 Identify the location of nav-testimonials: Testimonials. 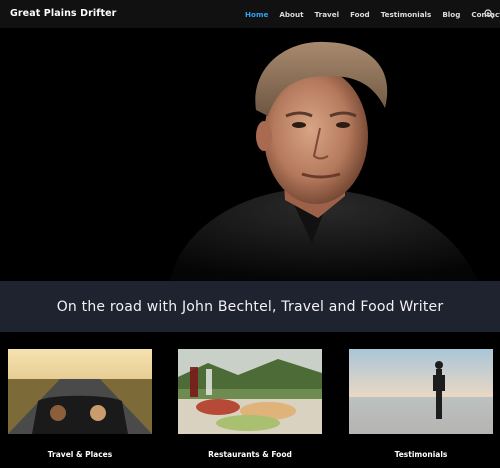
(406, 14).